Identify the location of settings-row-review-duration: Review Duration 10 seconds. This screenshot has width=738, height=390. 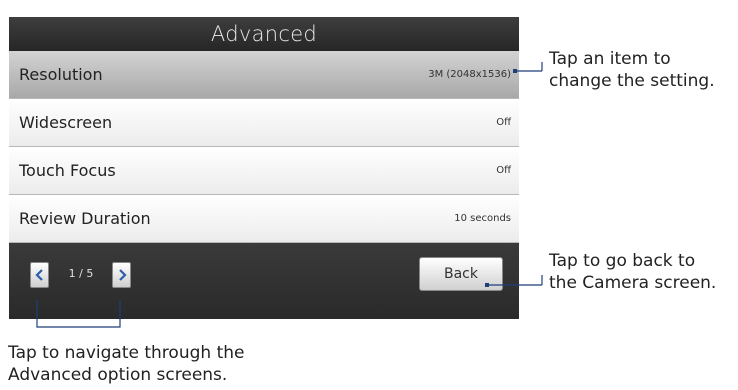
(264, 219).